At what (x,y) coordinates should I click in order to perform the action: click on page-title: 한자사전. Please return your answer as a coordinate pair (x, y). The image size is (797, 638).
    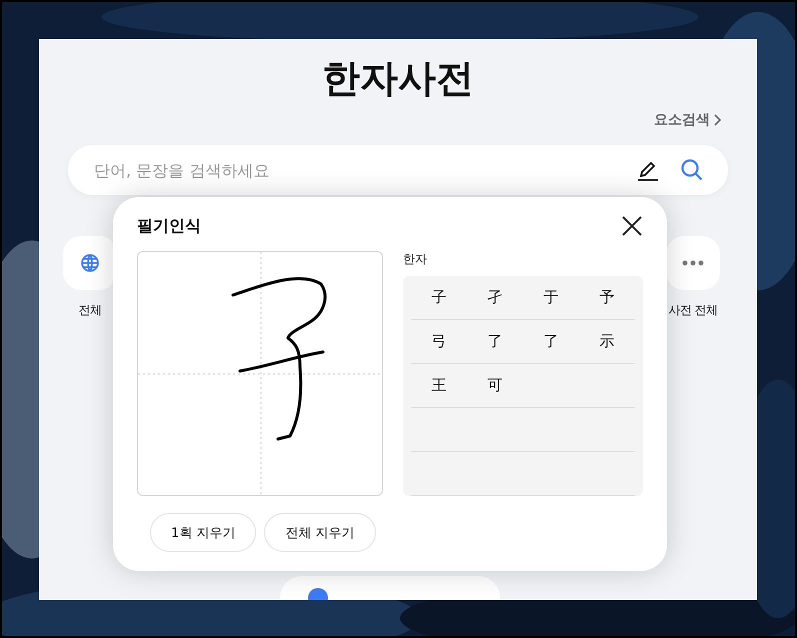
    Looking at the image, I should click on (398, 78).